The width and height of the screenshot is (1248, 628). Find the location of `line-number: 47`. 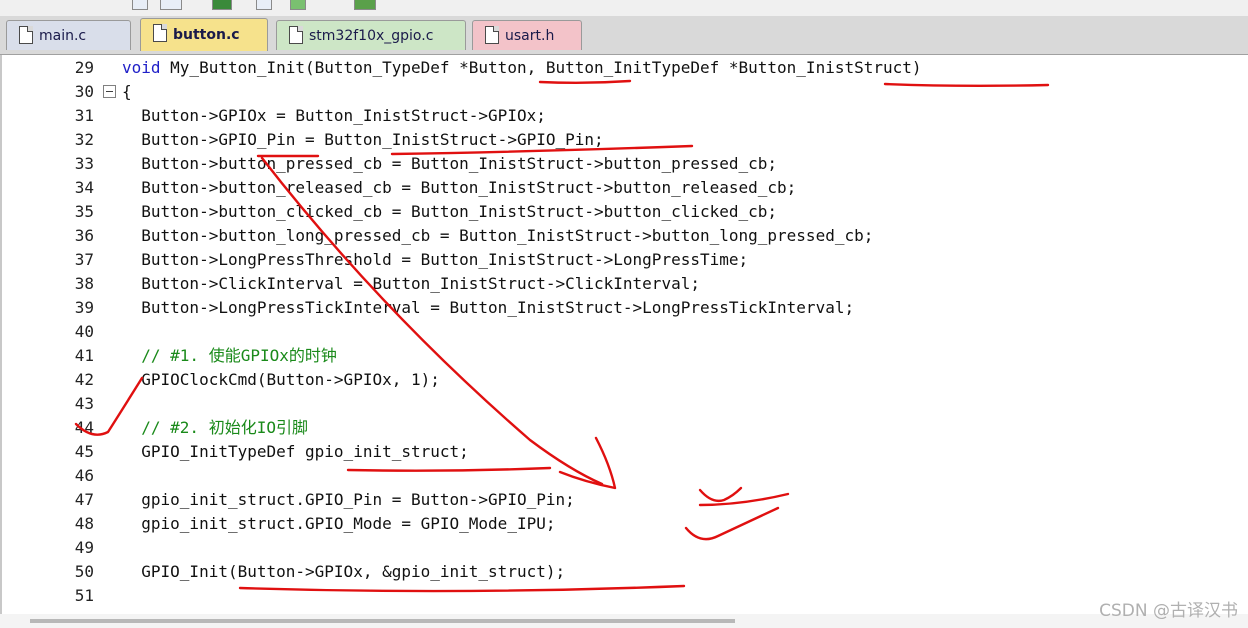

line-number: 47 is located at coordinates (84, 499).